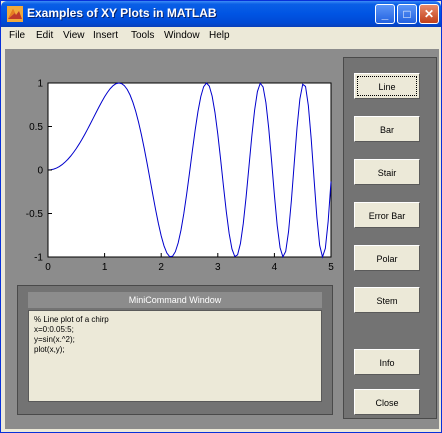 This screenshot has width=442, height=433. I want to click on command-window-title: MiniCommand Window, so click(175, 300).